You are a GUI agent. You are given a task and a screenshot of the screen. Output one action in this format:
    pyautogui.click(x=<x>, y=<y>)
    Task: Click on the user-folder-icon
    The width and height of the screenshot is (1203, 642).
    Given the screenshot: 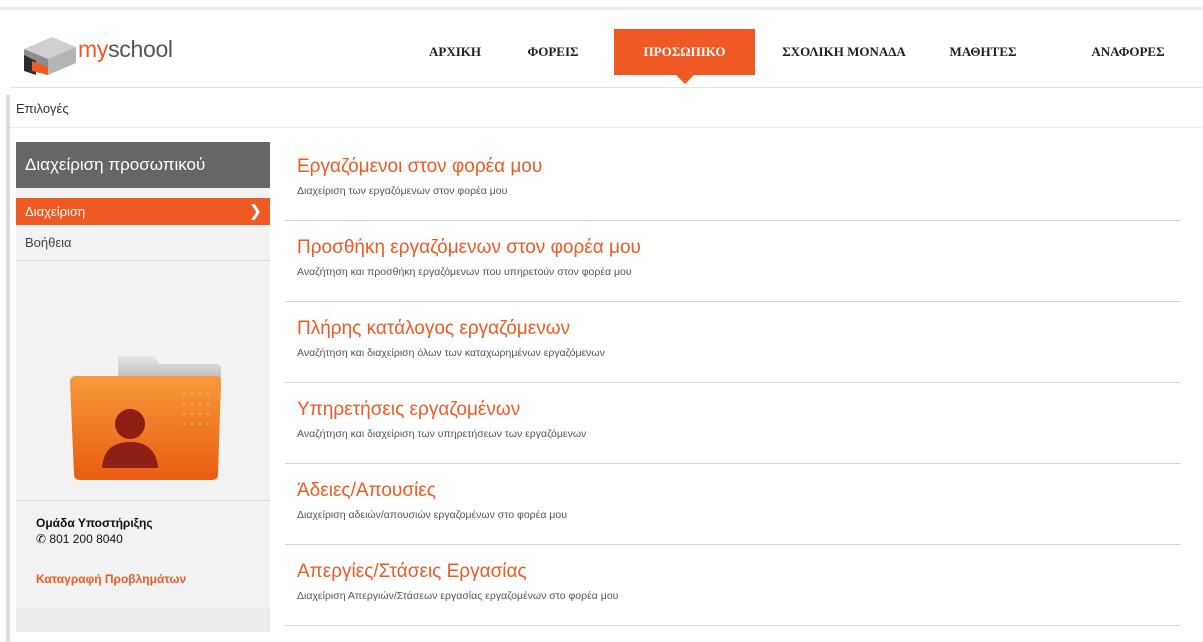 What is the action you would take?
    pyautogui.click(x=146, y=417)
    